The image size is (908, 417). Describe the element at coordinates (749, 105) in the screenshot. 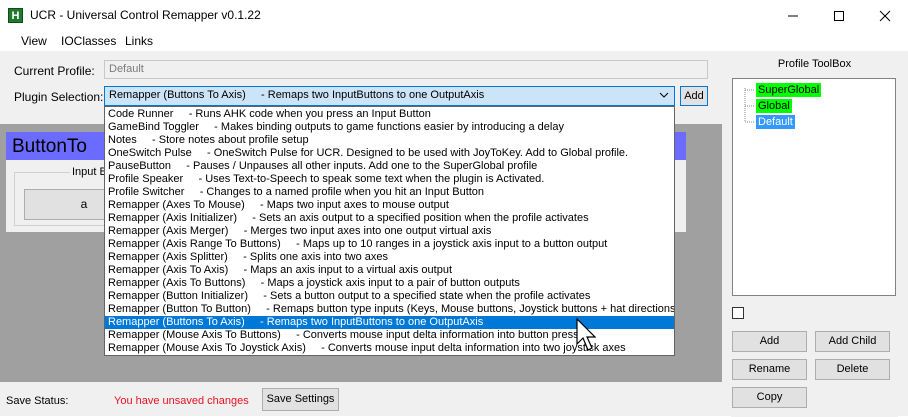

I see `tree-lines` at that location.